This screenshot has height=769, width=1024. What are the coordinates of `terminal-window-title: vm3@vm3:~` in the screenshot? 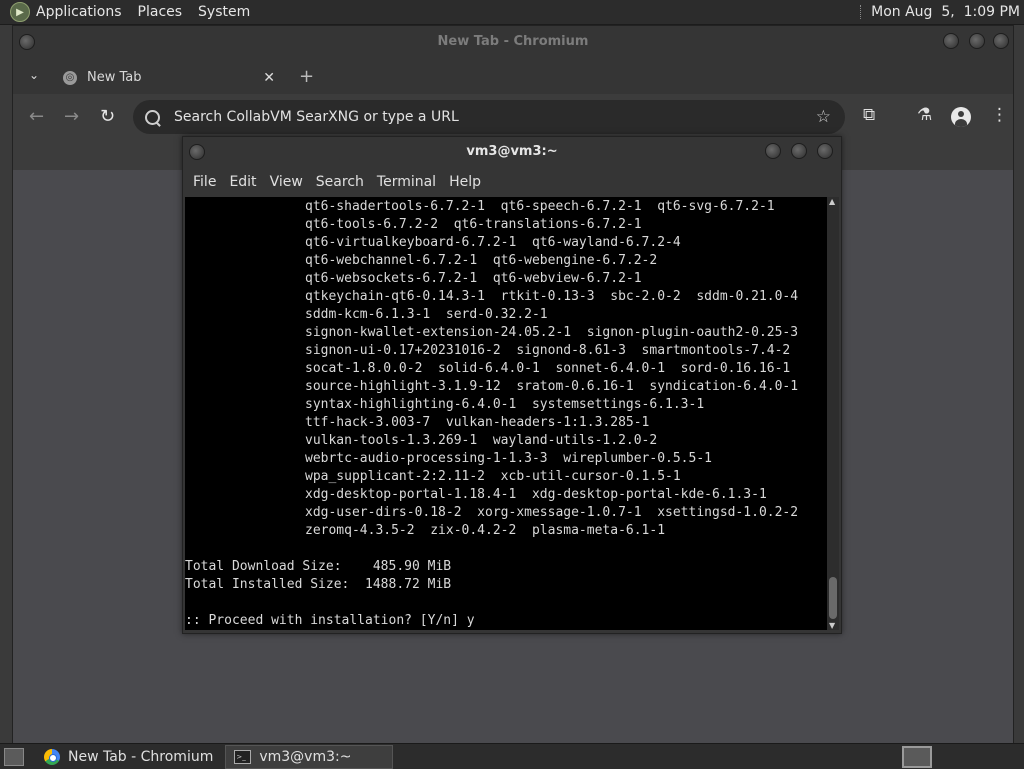 It's located at (512, 151).